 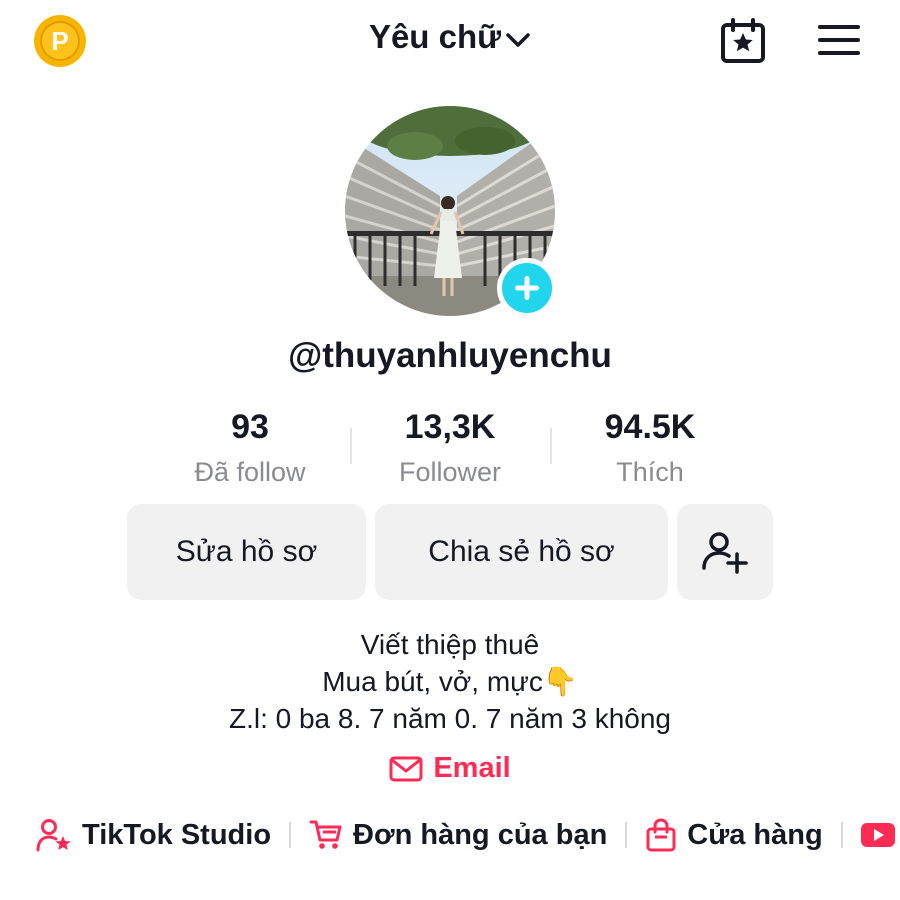 What do you see at coordinates (450, 355) in the screenshot?
I see `username: @thuyanhluyenchu` at bounding box center [450, 355].